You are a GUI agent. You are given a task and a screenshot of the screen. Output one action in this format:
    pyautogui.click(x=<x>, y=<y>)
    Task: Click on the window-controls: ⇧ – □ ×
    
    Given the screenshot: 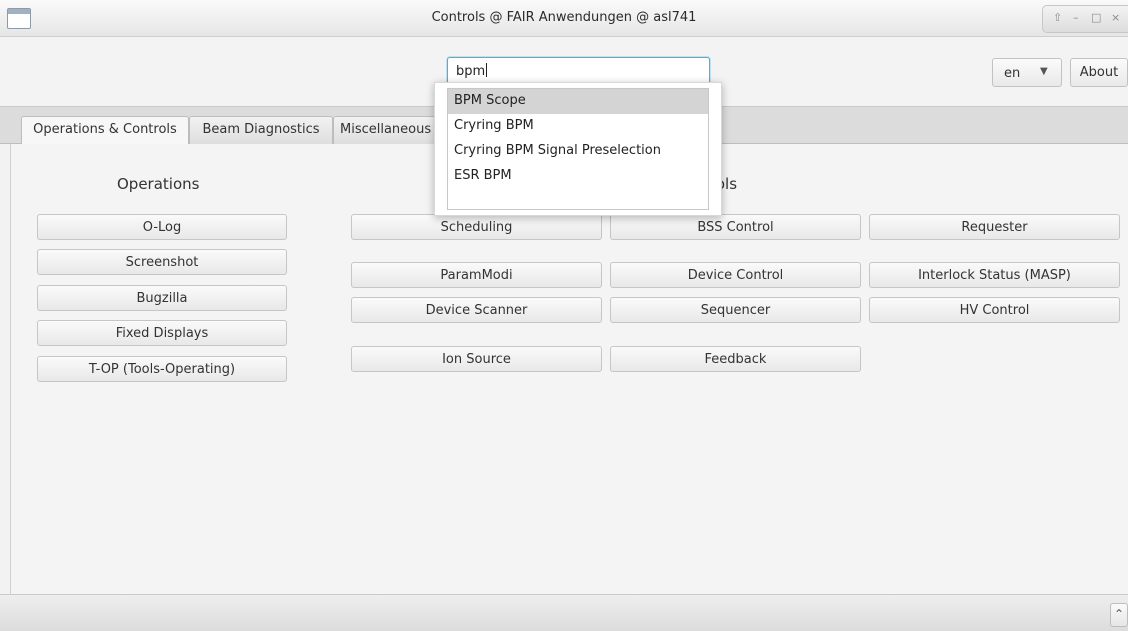 What is the action you would take?
    pyautogui.click(x=1085, y=19)
    